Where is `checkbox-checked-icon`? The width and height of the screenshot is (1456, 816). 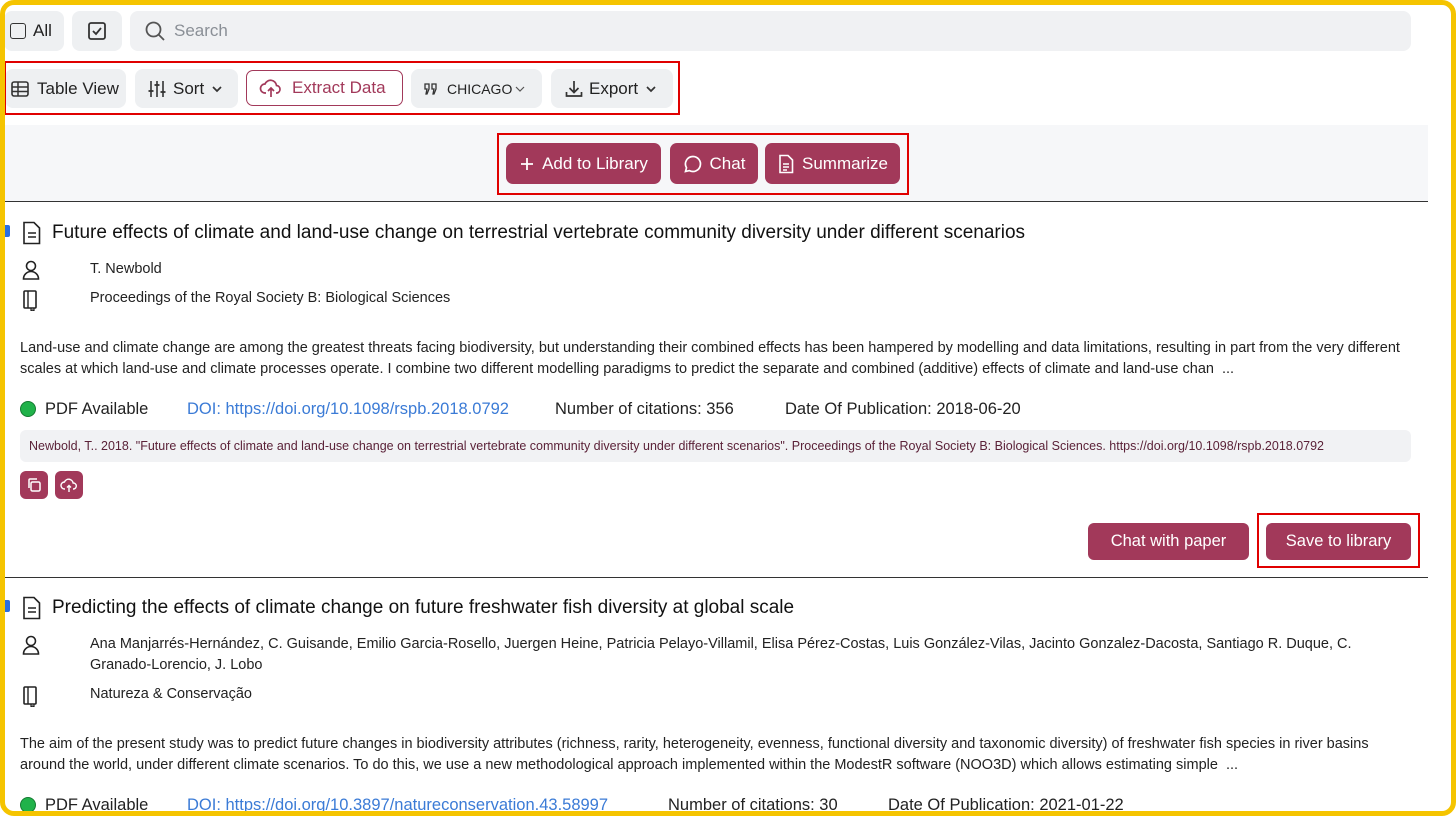
checkbox-checked-icon is located at coordinates (97, 31).